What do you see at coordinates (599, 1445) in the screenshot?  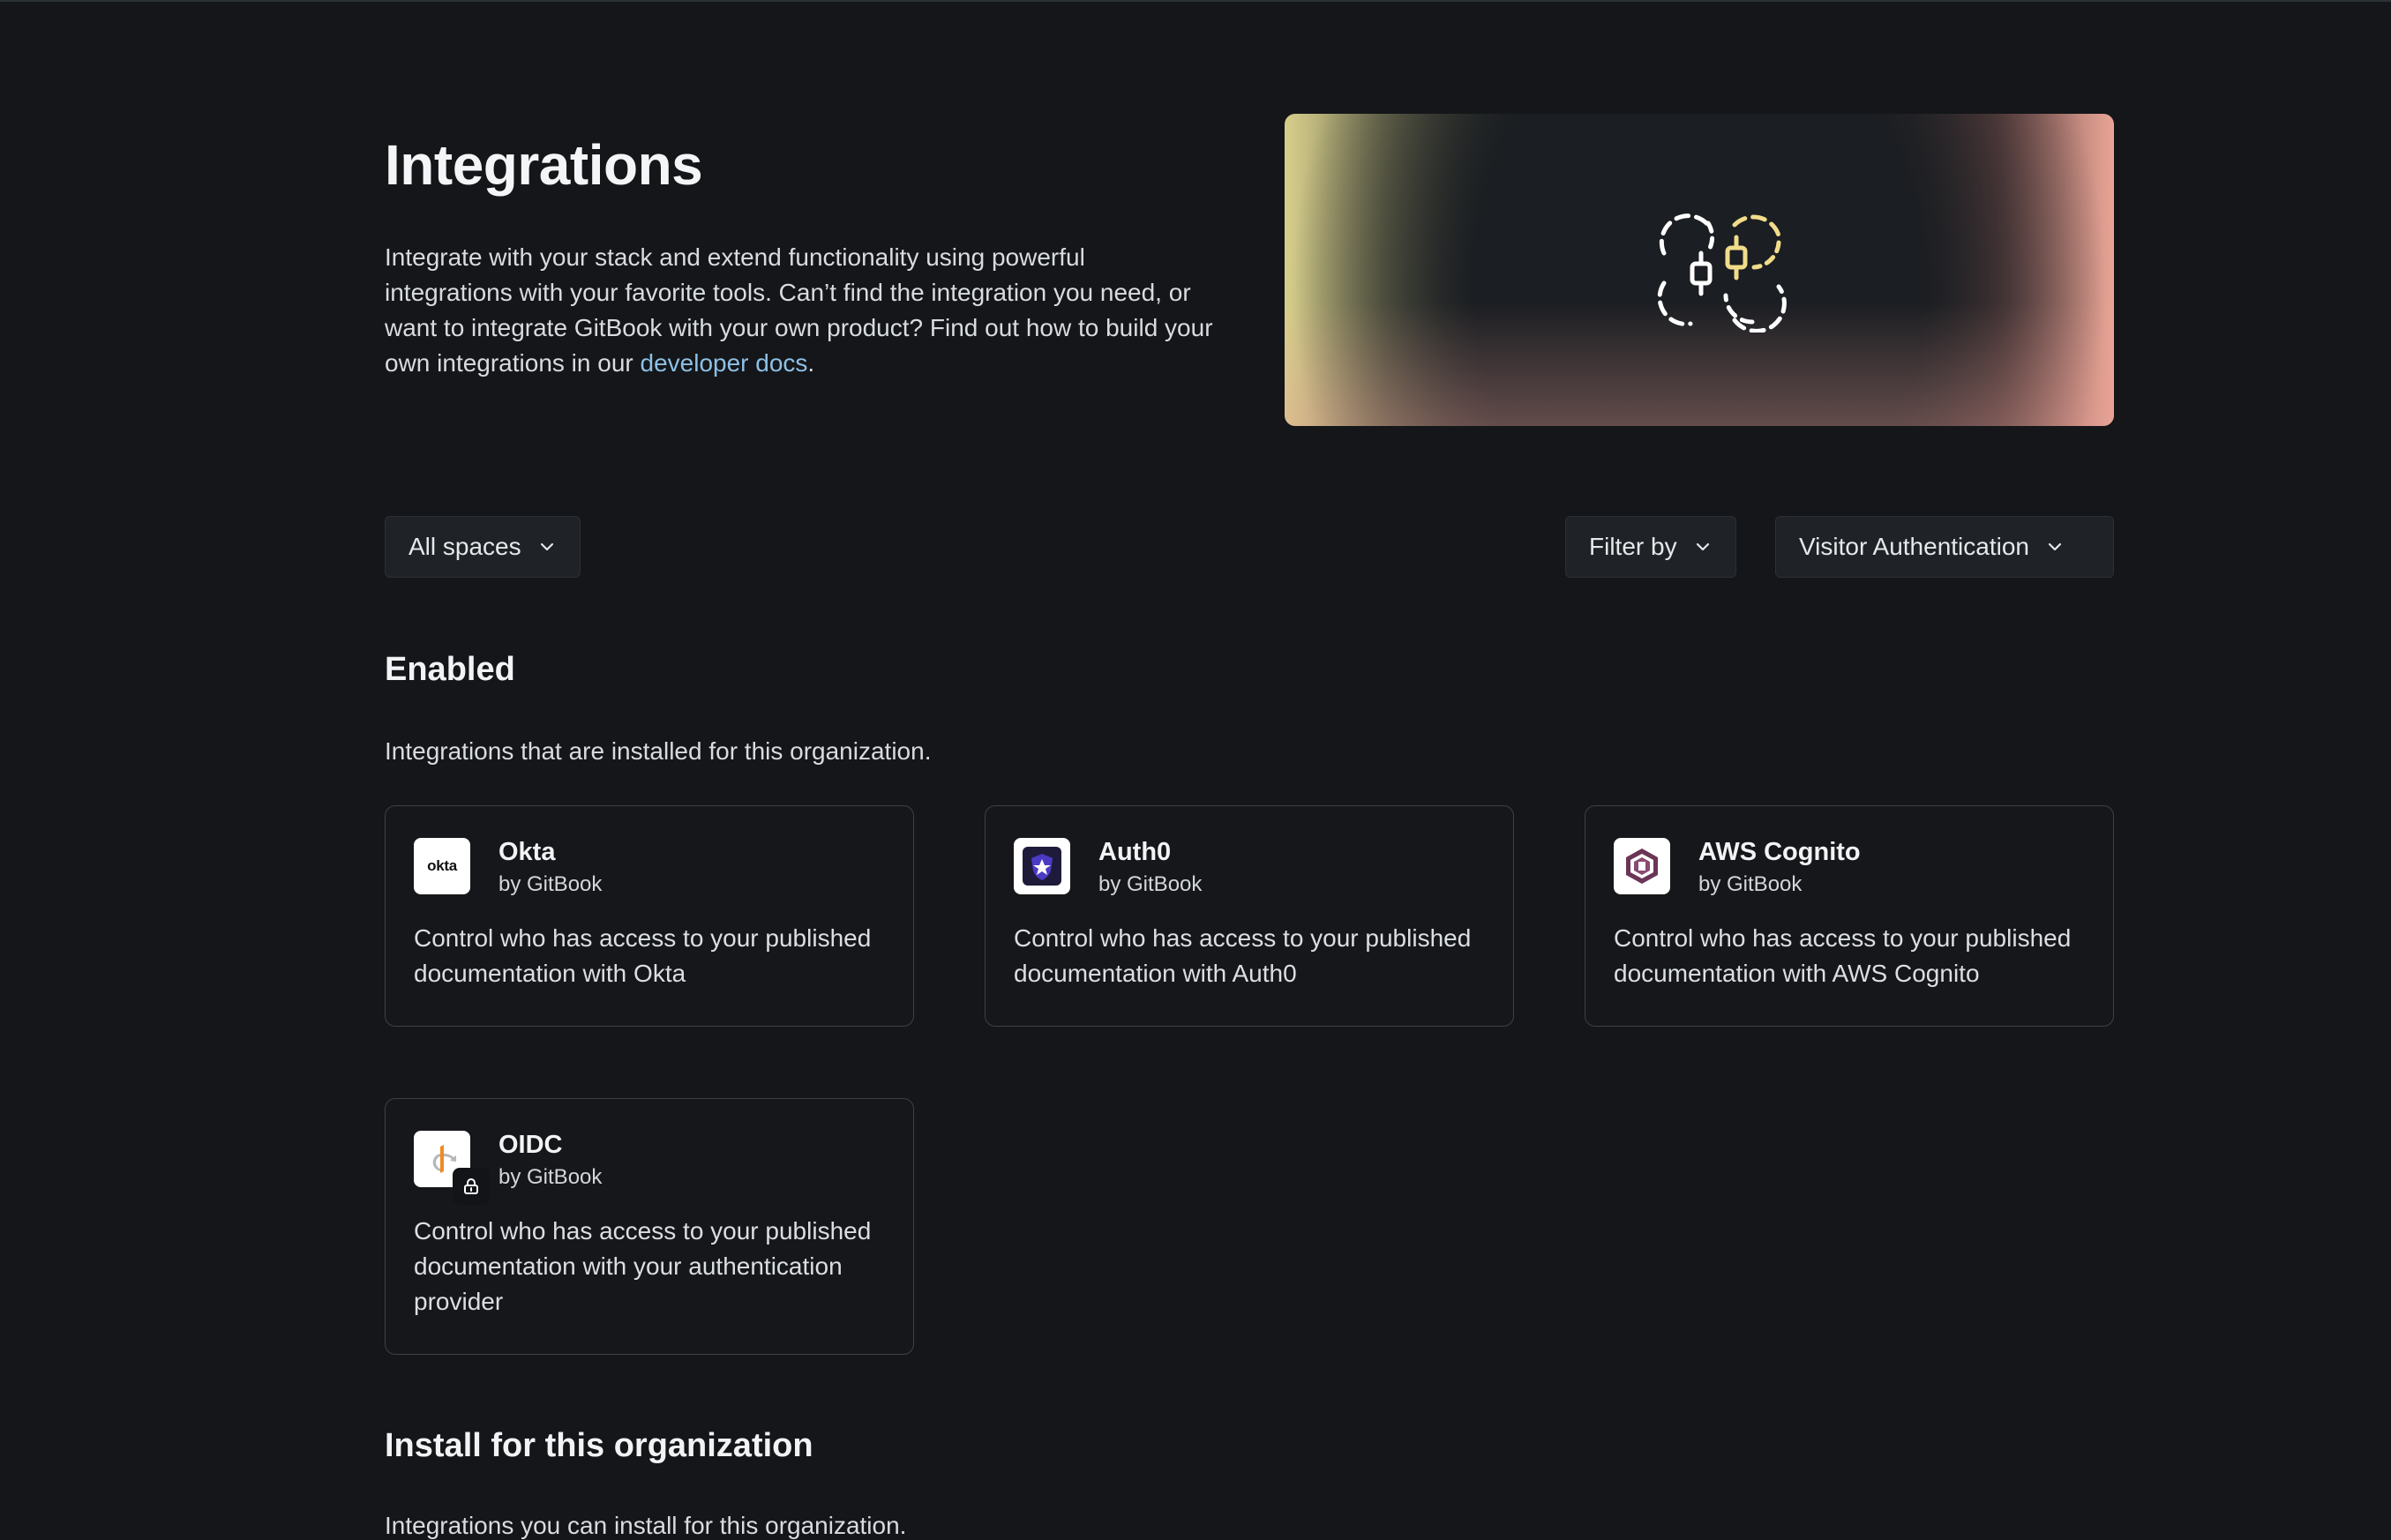 I see `install-section-title: Install for this organization` at bounding box center [599, 1445].